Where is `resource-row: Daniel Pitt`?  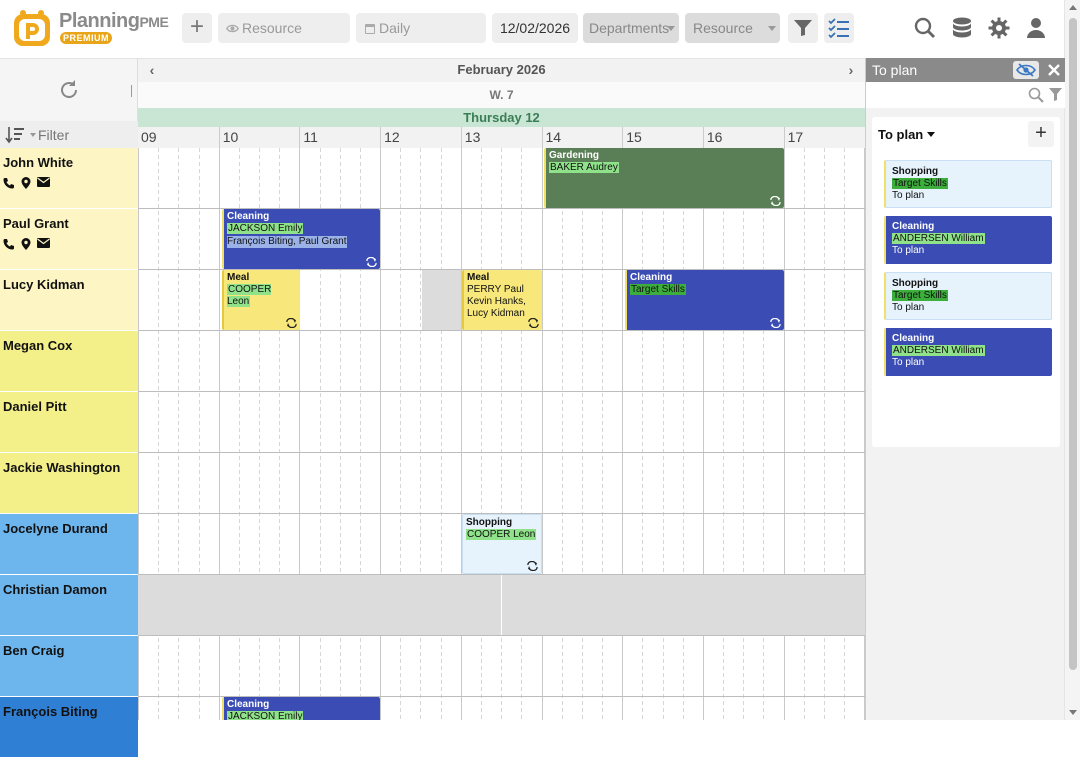 resource-row: Daniel Pitt is located at coordinates (69, 422).